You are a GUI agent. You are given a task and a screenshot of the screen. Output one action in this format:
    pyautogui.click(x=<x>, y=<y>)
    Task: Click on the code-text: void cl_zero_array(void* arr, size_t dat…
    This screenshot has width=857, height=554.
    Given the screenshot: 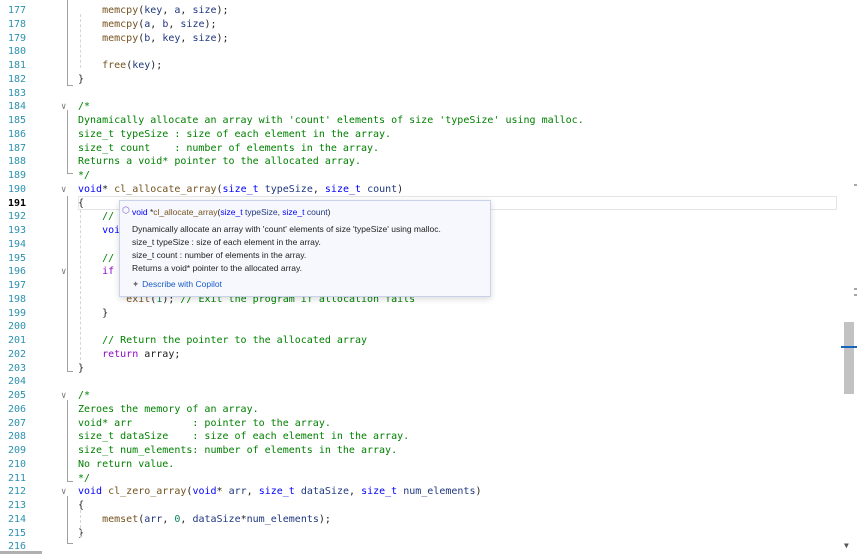 What is the action you would take?
    pyautogui.click(x=280, y=492)
    